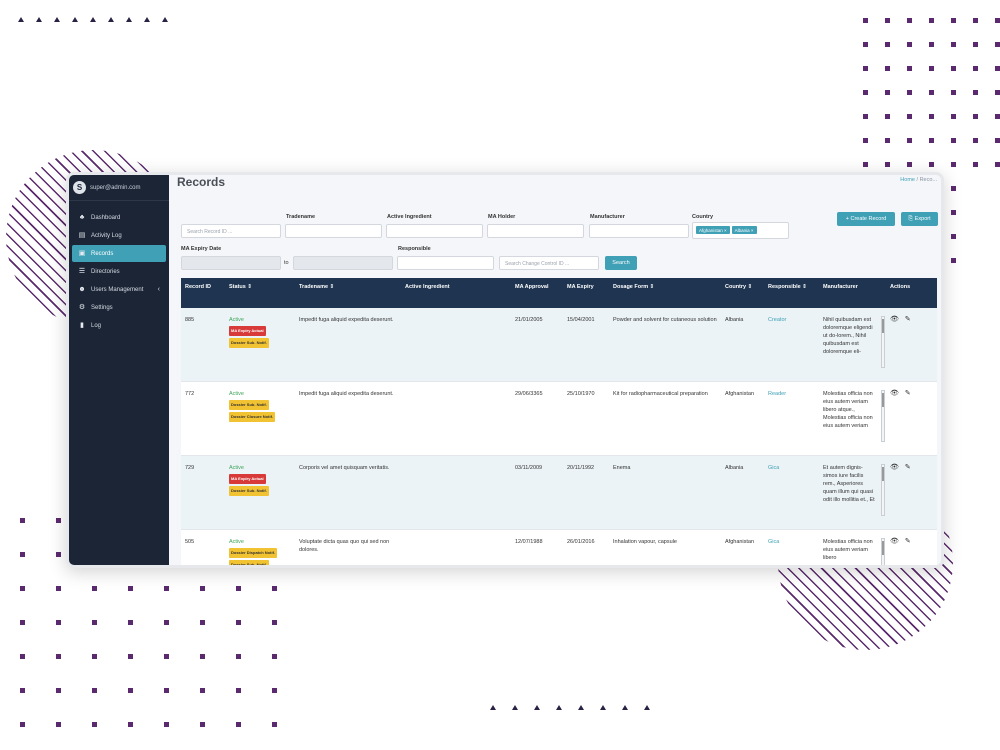  What do you see at coordinates (119, 271) in the screenshot?
I see `sidebar-item-directories: ☰ Directories` at bounding box center [119, 271].